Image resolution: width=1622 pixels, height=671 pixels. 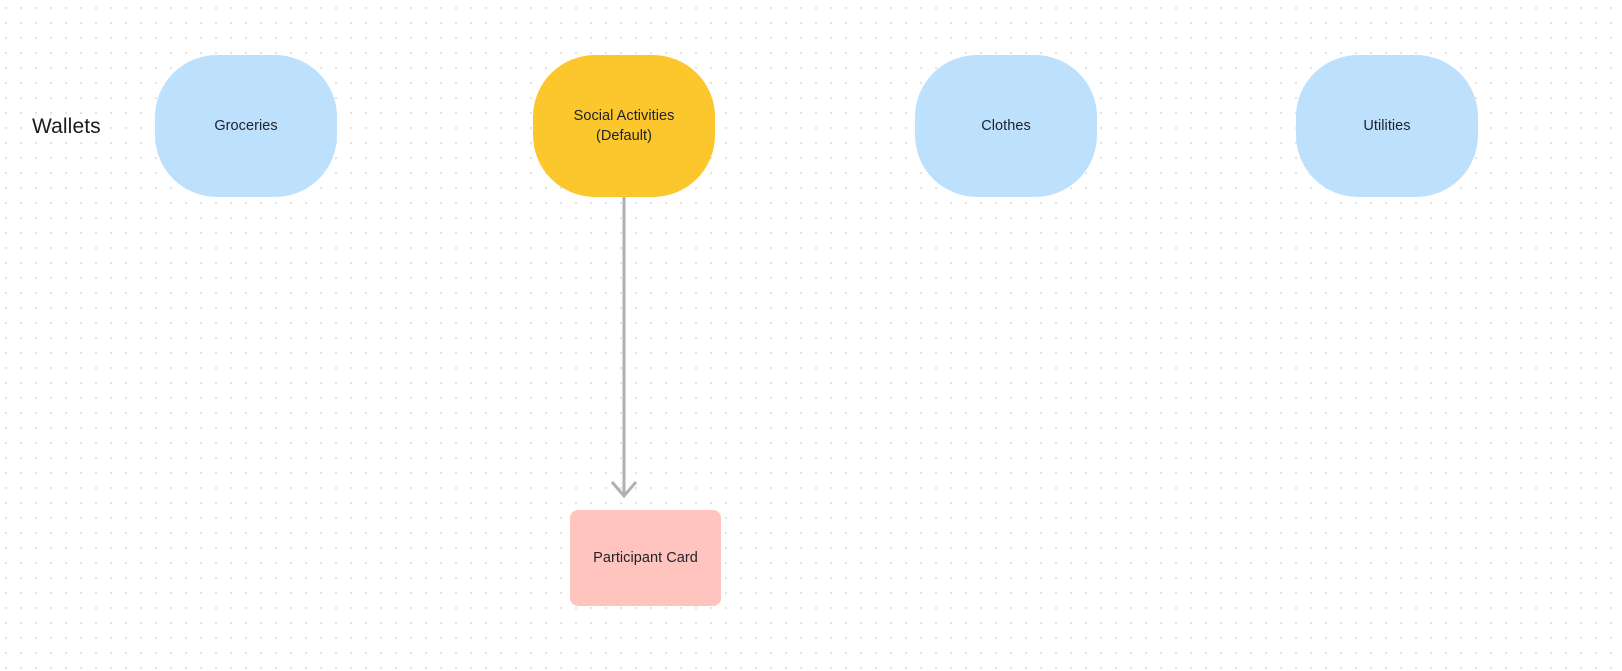 I want to click on edge-social-activities-to-participant-card, so click(x=624, y=348).